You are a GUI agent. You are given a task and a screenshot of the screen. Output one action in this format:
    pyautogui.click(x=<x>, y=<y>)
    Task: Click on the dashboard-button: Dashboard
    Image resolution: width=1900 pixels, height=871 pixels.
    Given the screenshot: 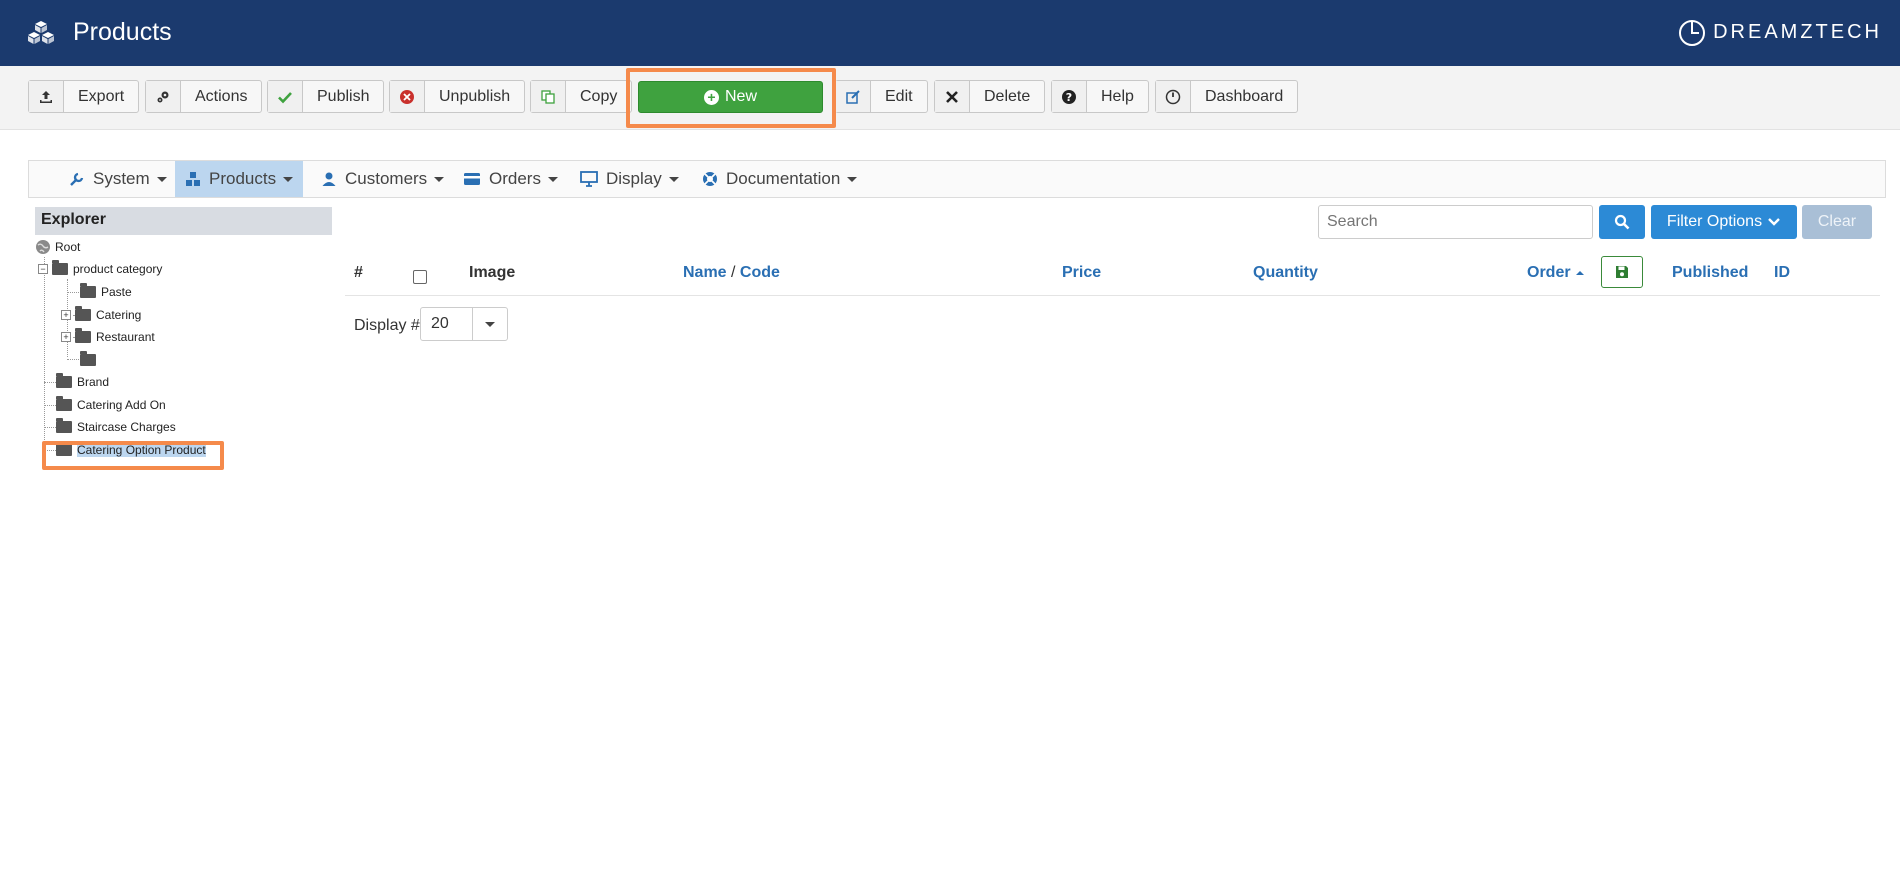 What is the action you would take?
    pyautogui.click(x=1227, y=96)
    